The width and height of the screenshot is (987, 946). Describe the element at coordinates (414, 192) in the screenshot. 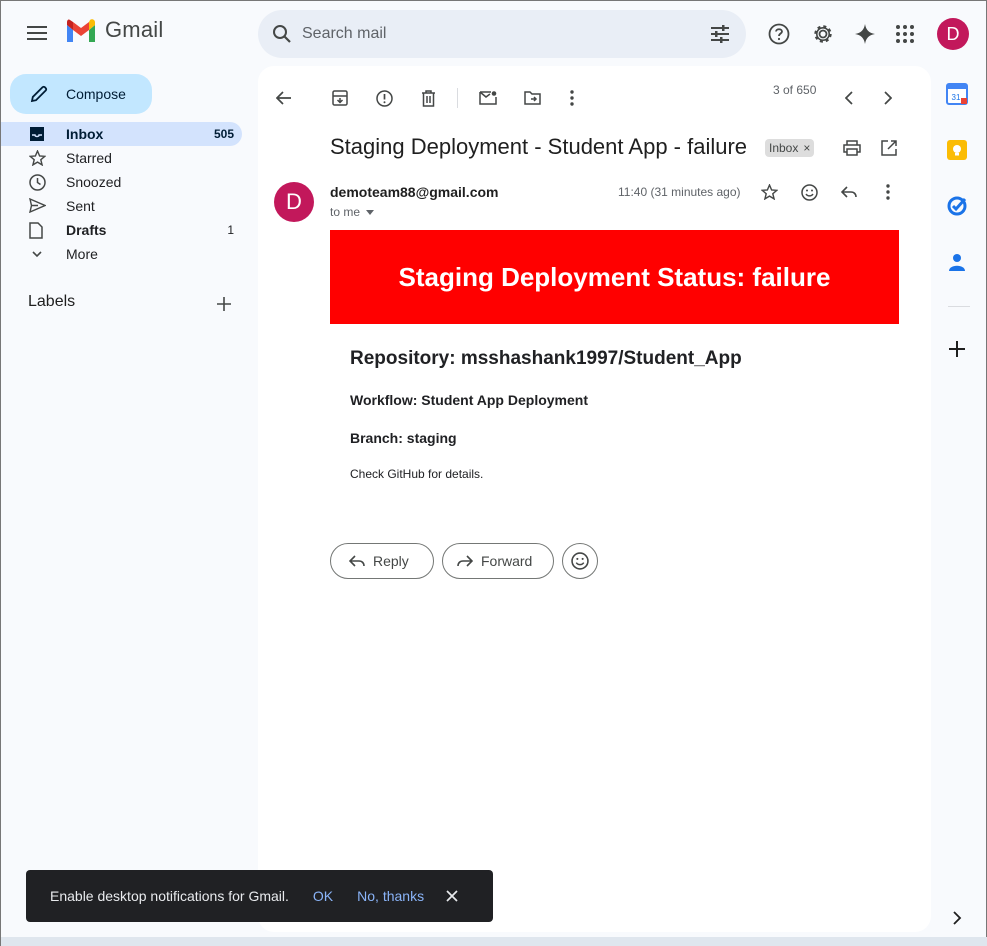

I see `sender-address: demoteam88@gmail.com` at that location.